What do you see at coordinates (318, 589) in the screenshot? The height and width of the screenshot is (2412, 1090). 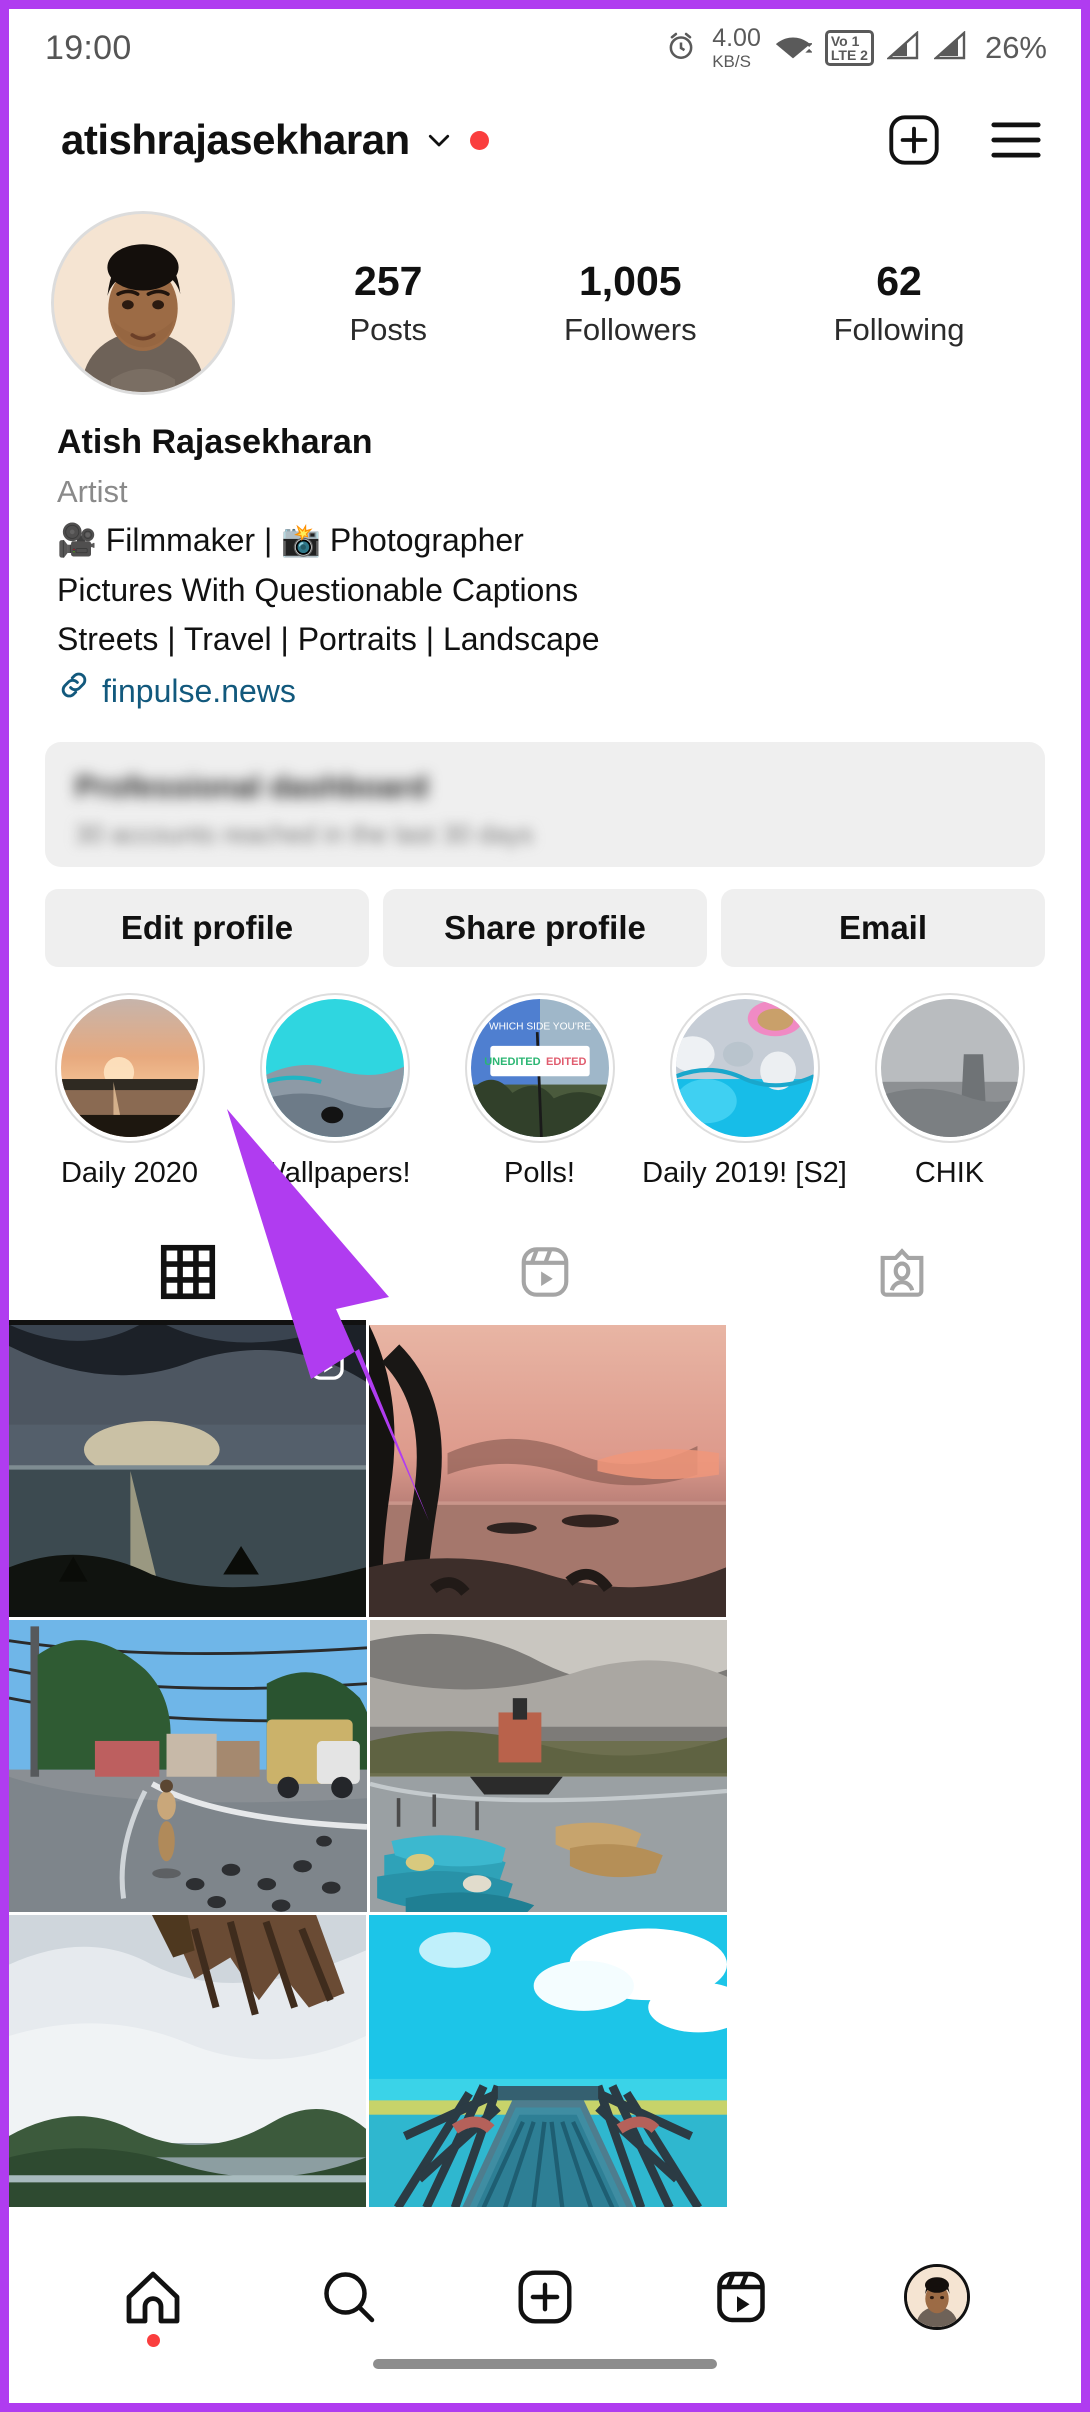 I see `bio-line-2: Pictures With Questionable Captions` at bounding box center [318, 589].